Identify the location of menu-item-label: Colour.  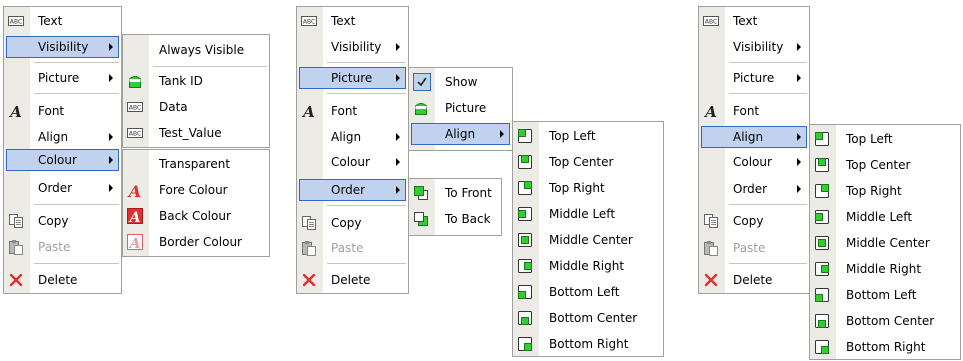
(752, 162).